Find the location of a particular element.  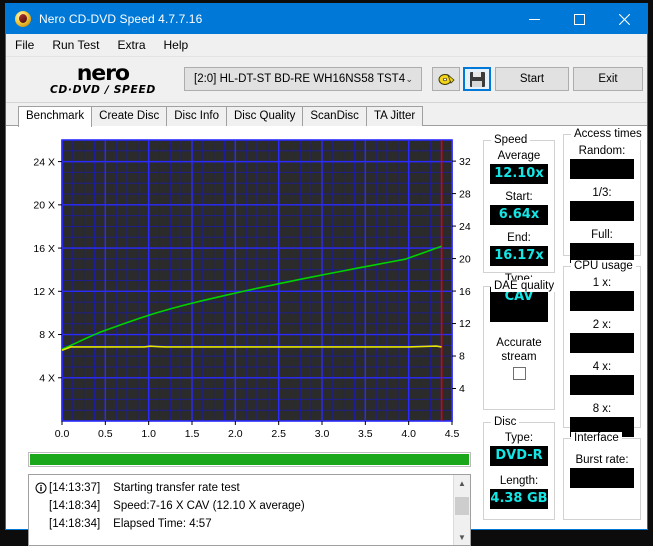

cpu-usage-group: CPU usage 1 x: 2 x: 4 x: 8 x: is located at coordinates (602, 348).